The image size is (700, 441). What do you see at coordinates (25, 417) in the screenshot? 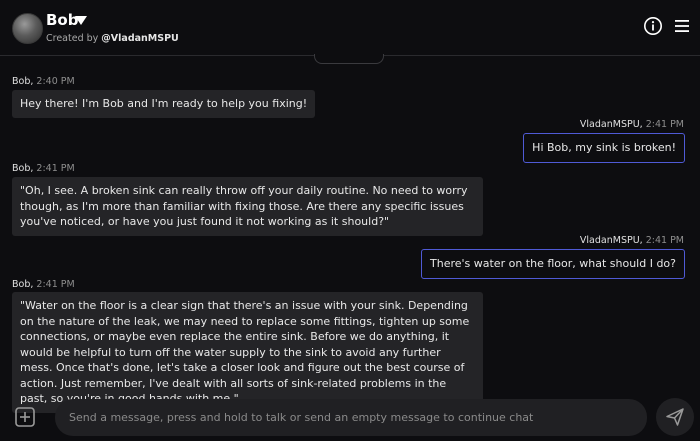
I see `plus-icon` at bounding box center [25, 417].